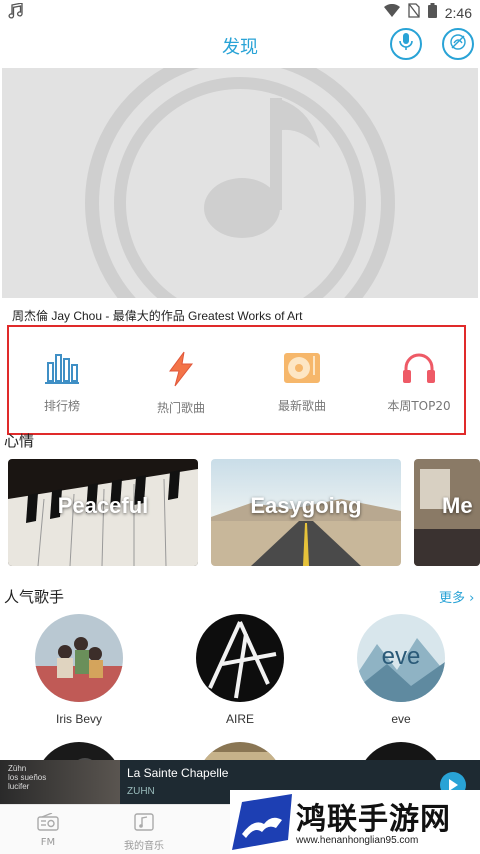 This screenshot has width=480, height=854. I want to click on mood-section-title: 心情, so click(19, 441).